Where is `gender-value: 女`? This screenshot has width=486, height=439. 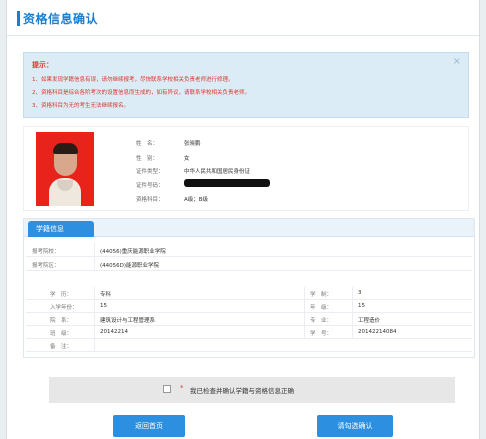
gender-value: 女 is located at coordinates (187, 159).